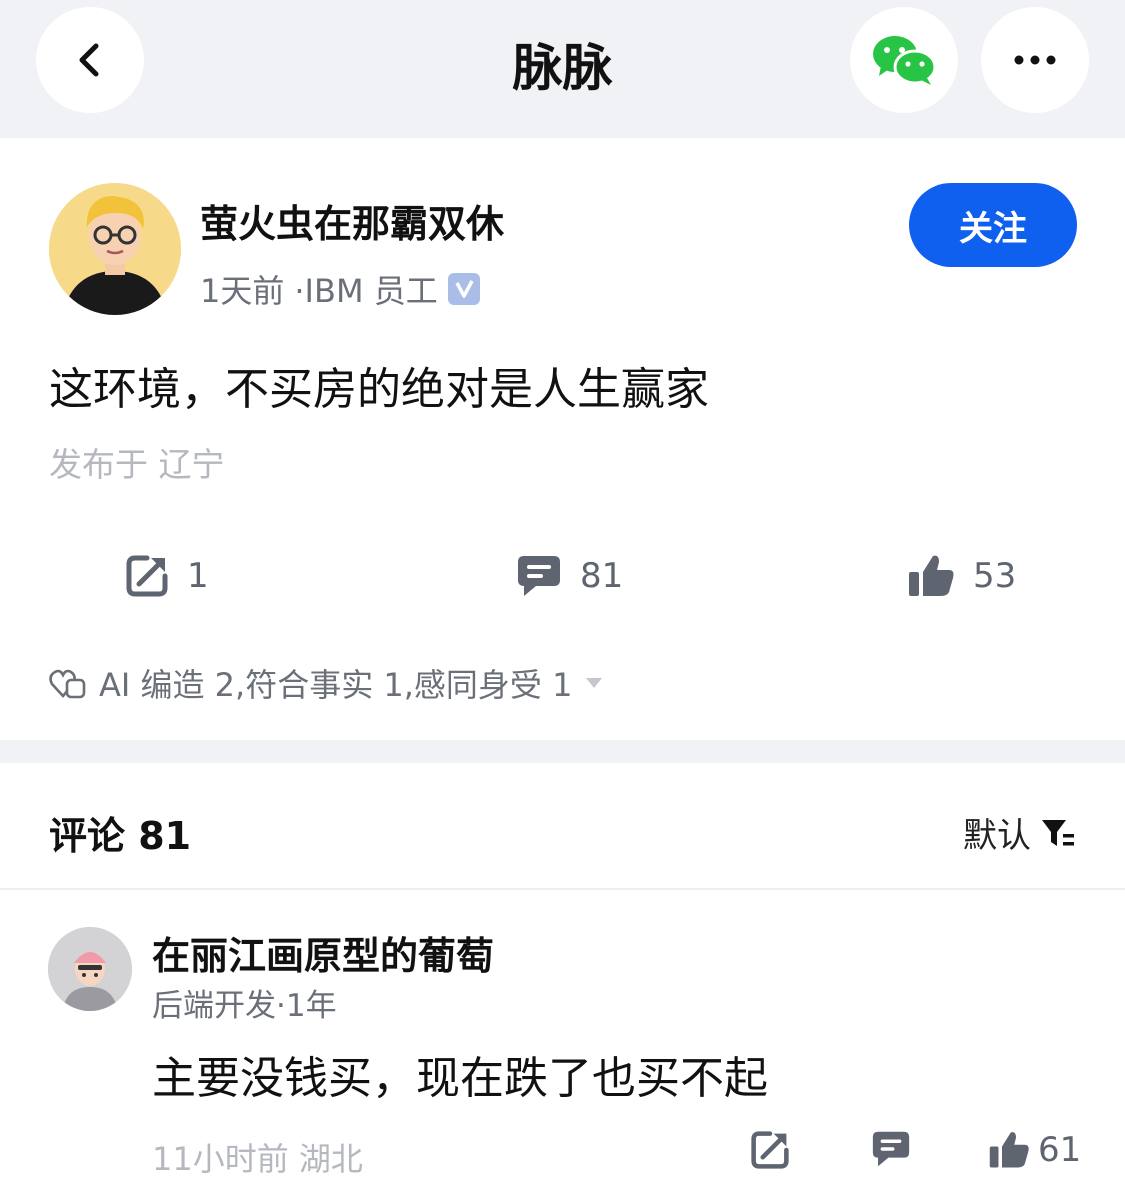 The width and height of the screenshot is (1125, 1204). What do you see at coordinates (1058, 832) in the screenshot?
I see `filter-icon` at bounding box center [1058, 832].